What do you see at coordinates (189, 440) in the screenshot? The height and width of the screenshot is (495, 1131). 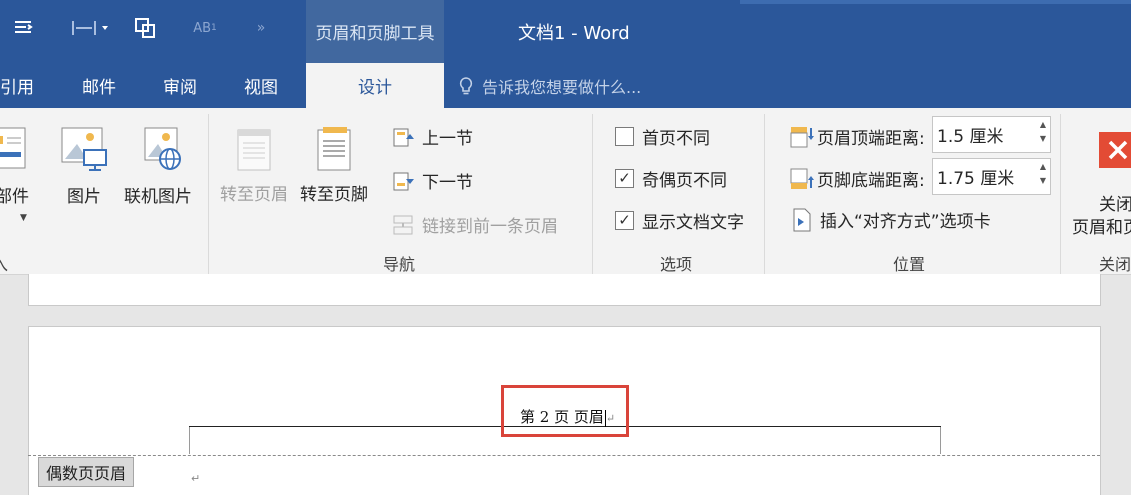 I see `margin-corner-left` at bounding box center [189, 440].